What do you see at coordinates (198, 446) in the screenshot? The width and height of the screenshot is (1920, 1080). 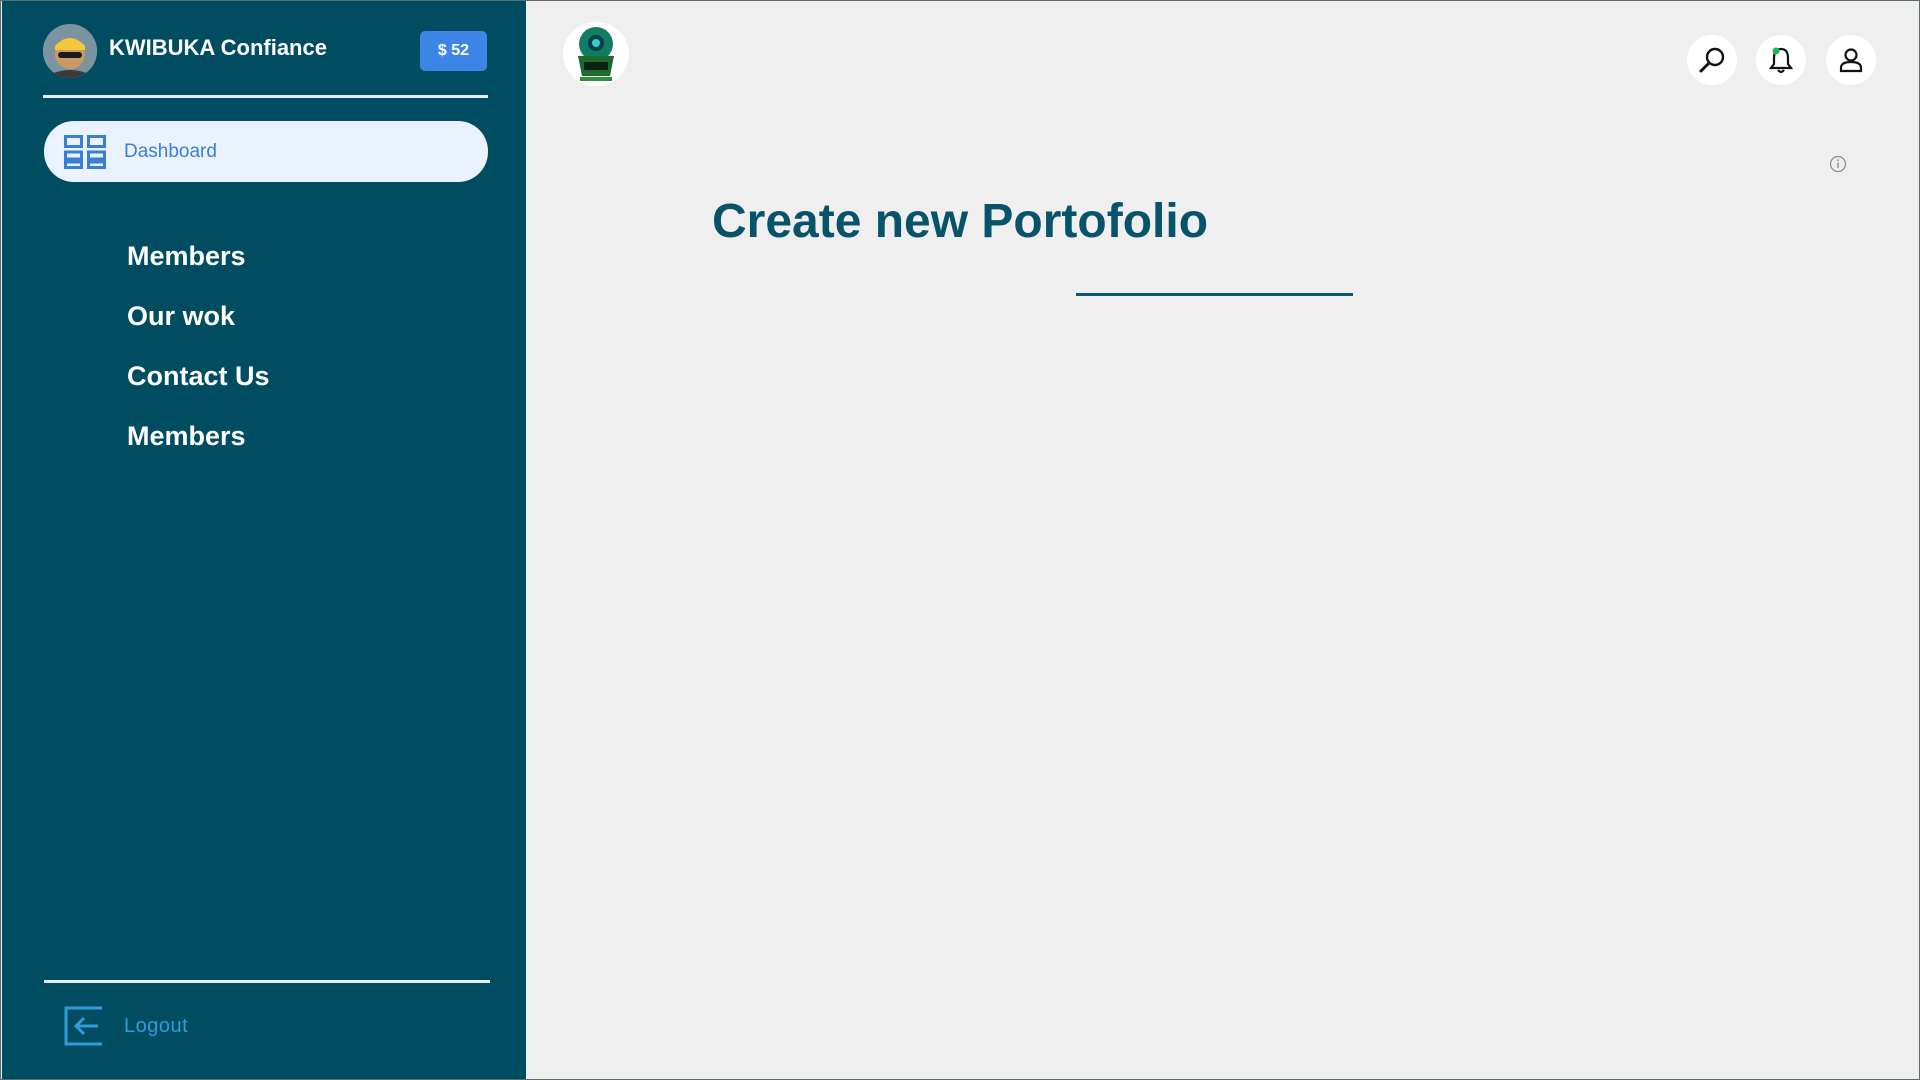 I see `sidebar-item-members-2: Members` at bounding box center [198, 446].